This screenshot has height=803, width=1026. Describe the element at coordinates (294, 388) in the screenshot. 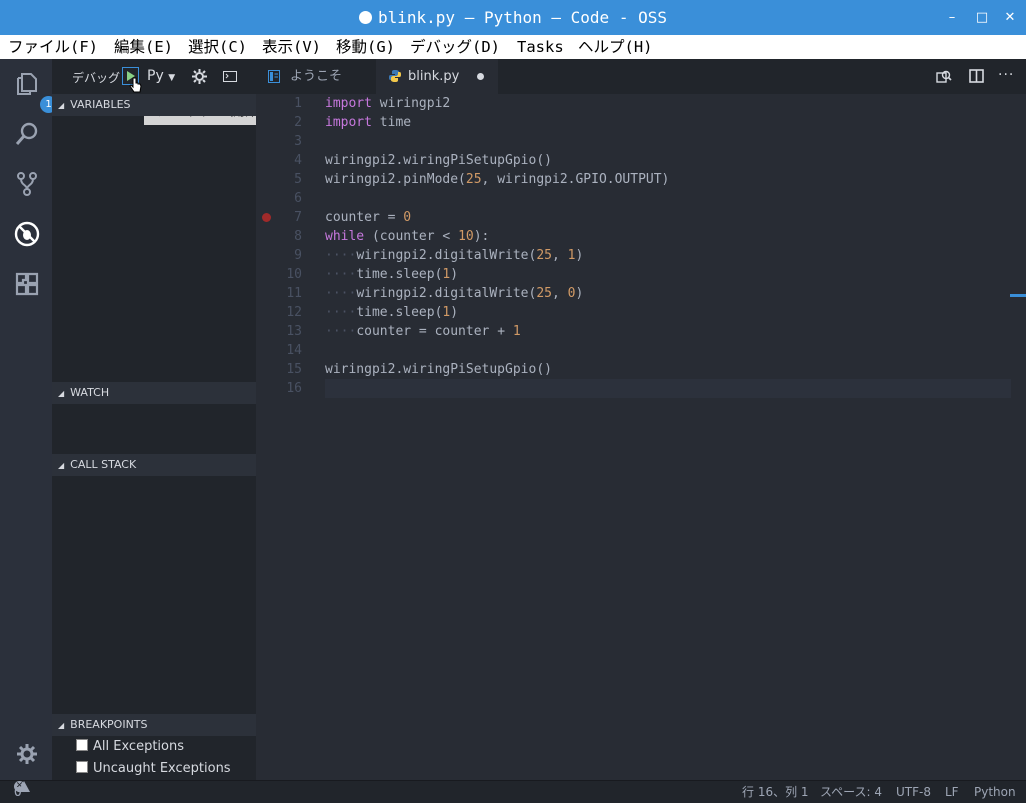

I see `line-number: 16` at that location.